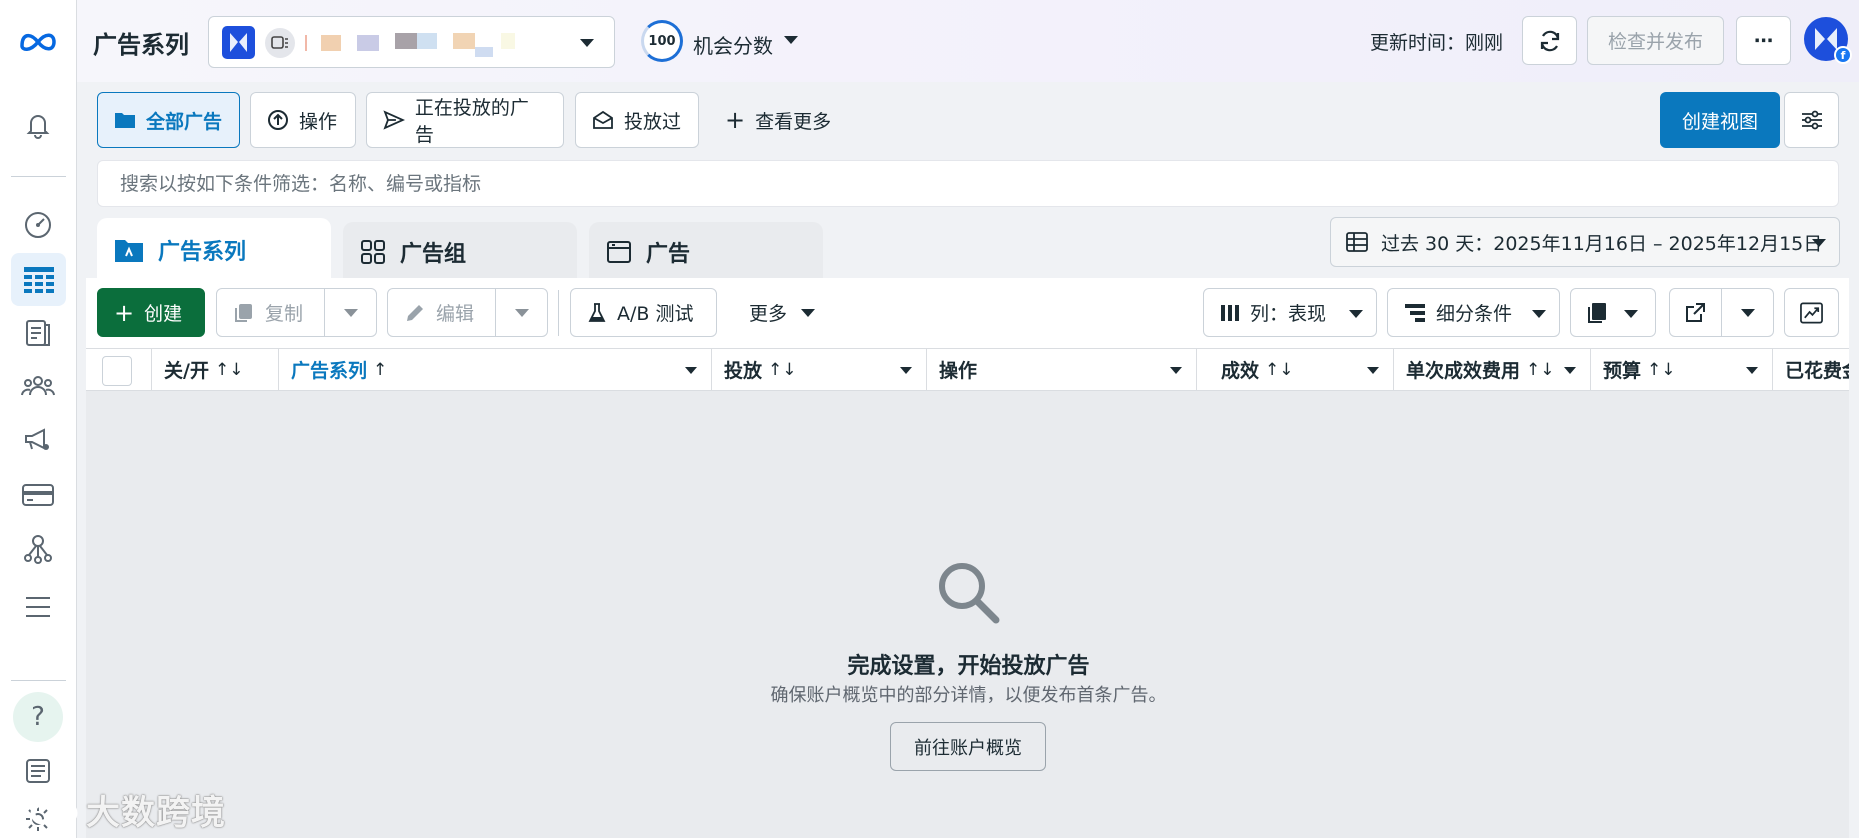 This screenshot has height=838, width=1859. What do you see at coordinates (38, 440) in the screenshot?
I see `megaphone-settings-icon` at bounding box center [38, 440].